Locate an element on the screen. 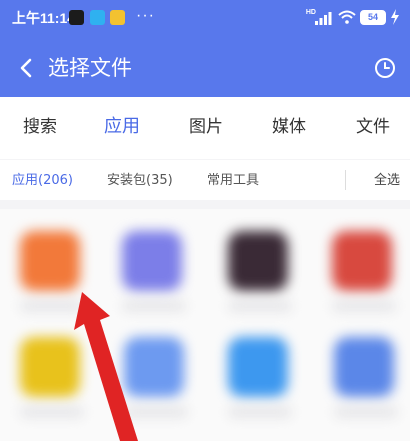 This screenshot has width=410, height=441. tab-search: 搜索 is located at coordinates (40, 127).